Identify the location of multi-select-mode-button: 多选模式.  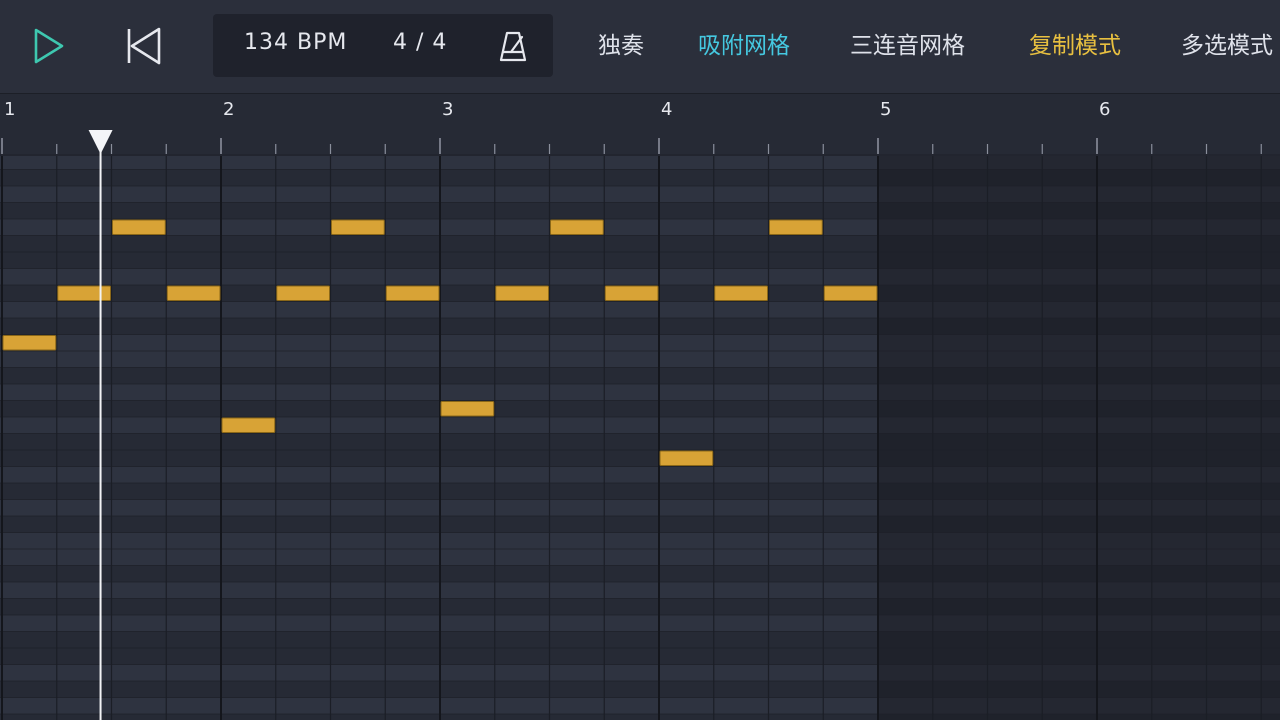
(1227, 46).